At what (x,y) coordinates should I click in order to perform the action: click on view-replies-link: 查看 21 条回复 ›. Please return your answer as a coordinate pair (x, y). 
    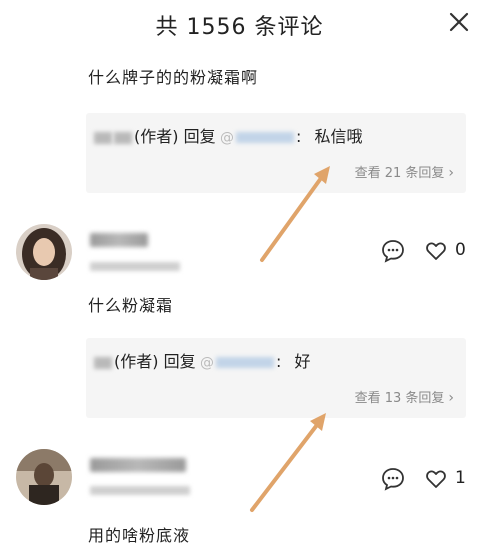
    Looking at the image, I should click on (404, 171).